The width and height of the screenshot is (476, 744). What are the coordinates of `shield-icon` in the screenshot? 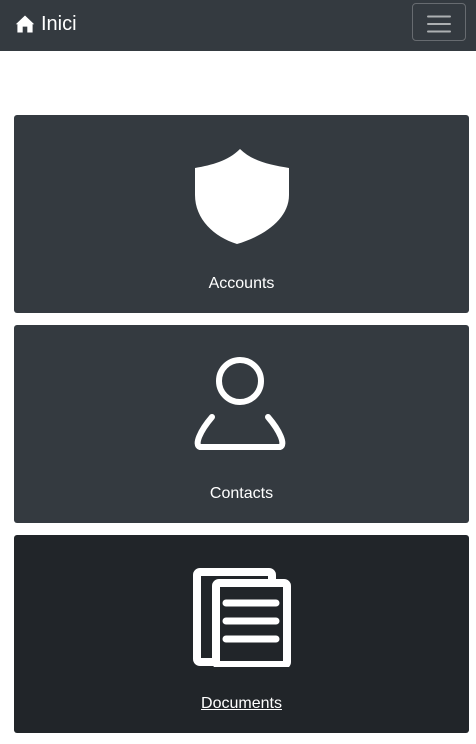 It's located at (242, 197).